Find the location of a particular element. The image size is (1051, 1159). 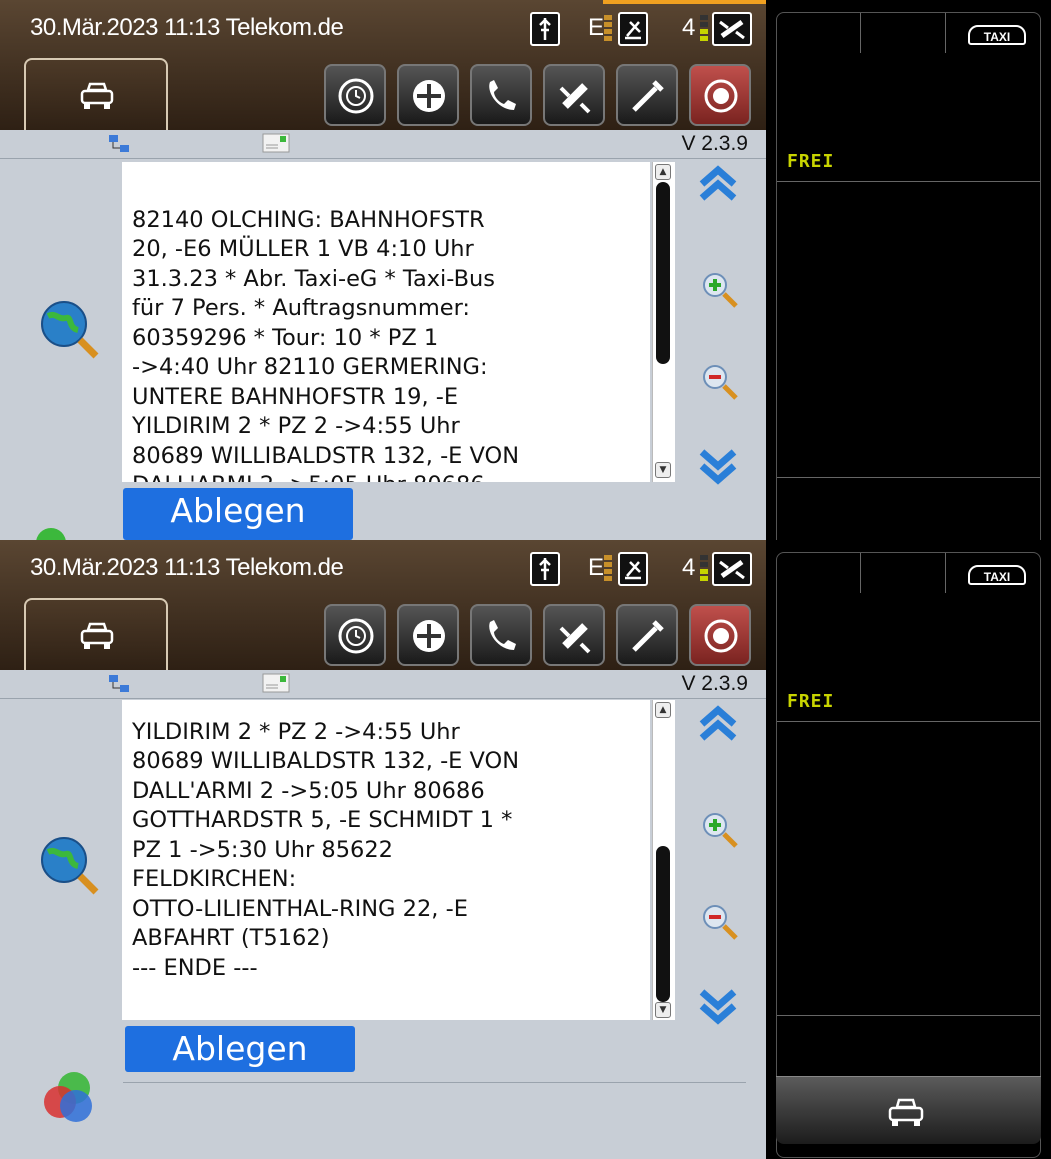

message-line: FELDKIRCHEN: is located at coordinates (214, 879).